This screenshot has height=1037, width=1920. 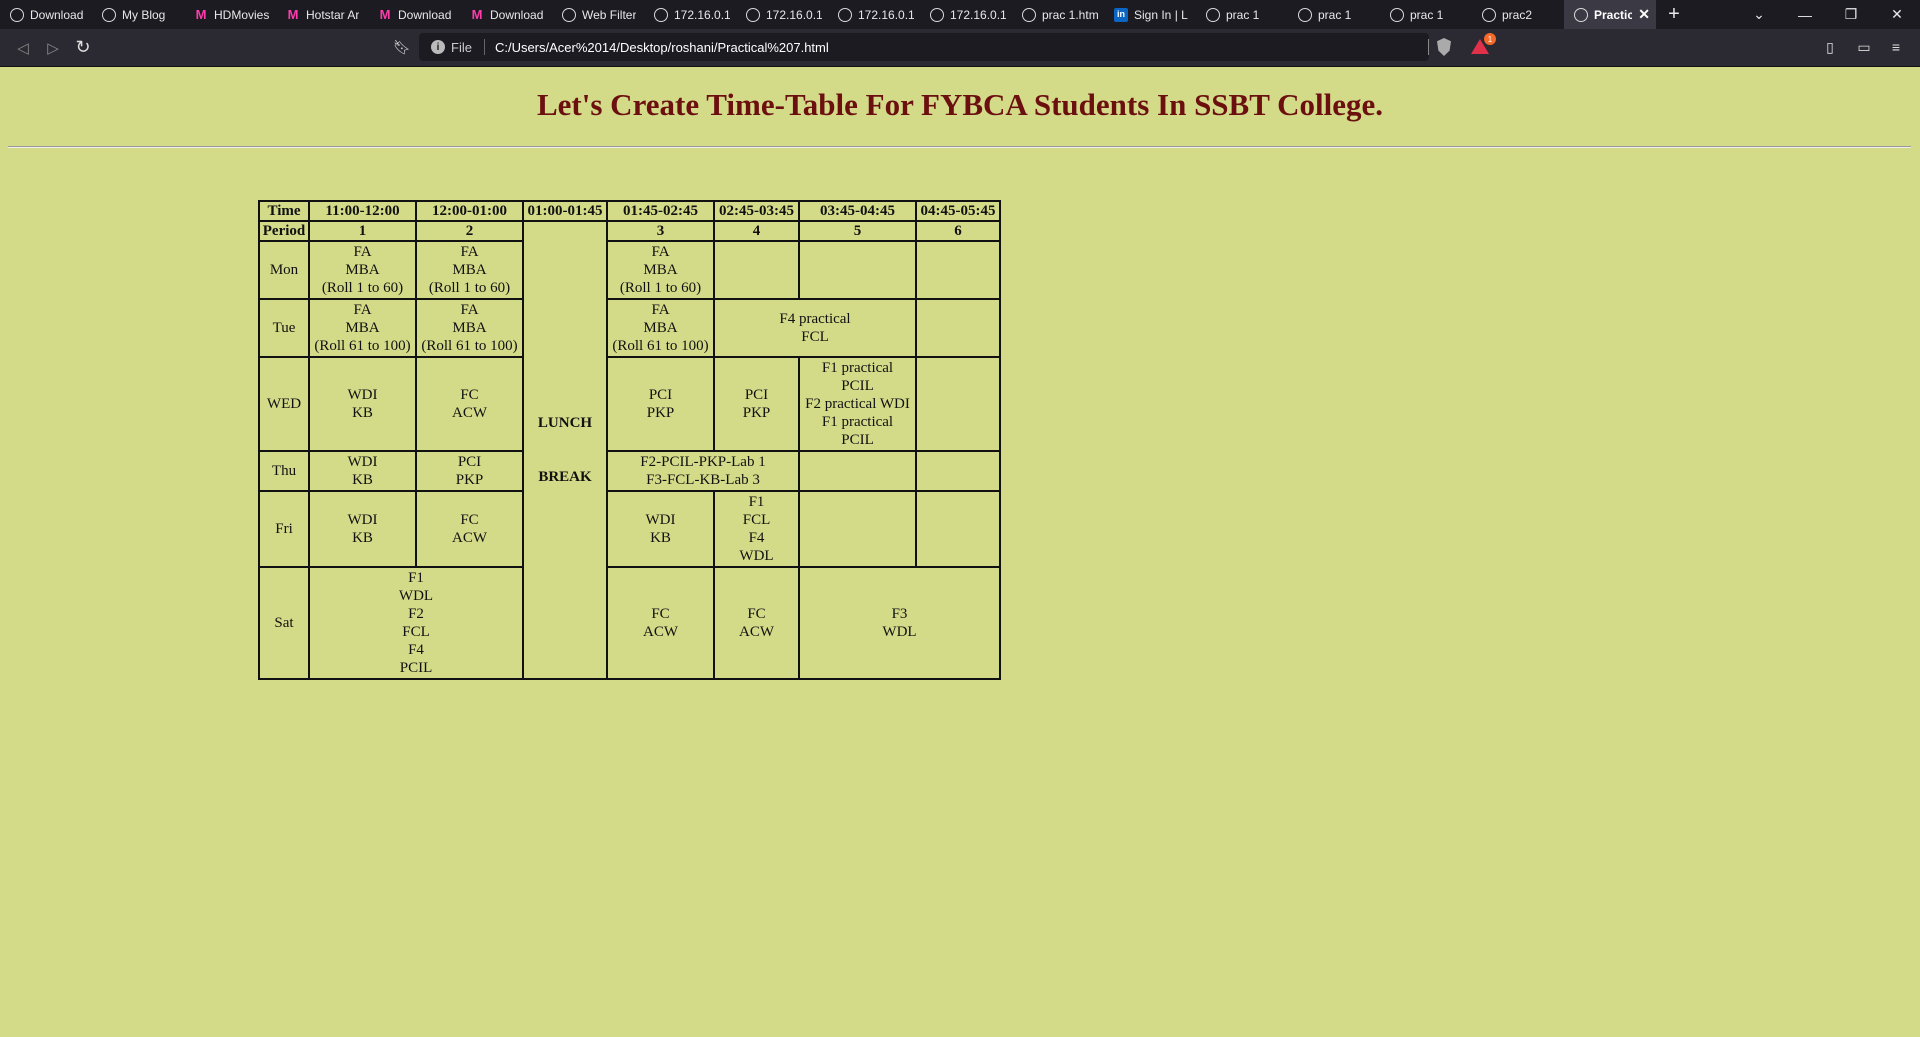 I want to click on header-time-label: Time, so click(x=284, y=211).